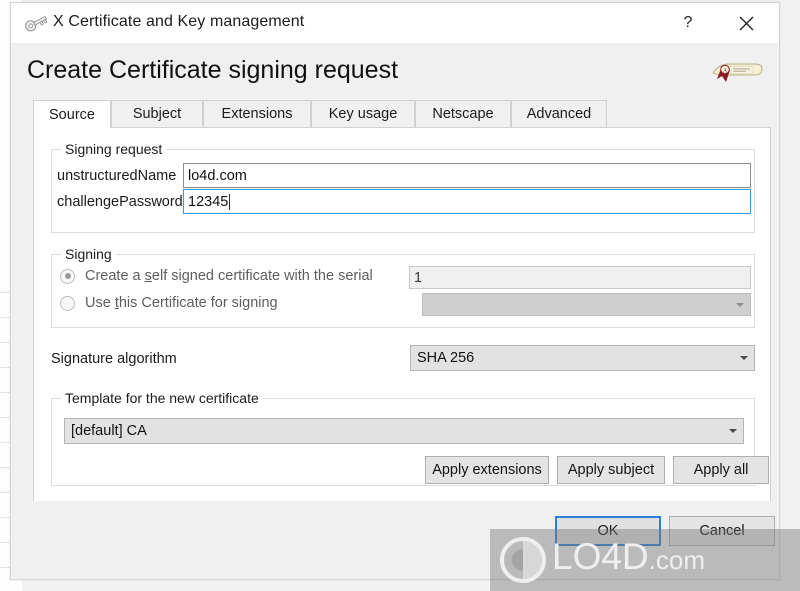 This screenshot has width=800, height=591. What do you see at coordinates (120, 202) in the screenshot?
I see `challenge-password-label: challengePassword` at bounding box center [120, 202].